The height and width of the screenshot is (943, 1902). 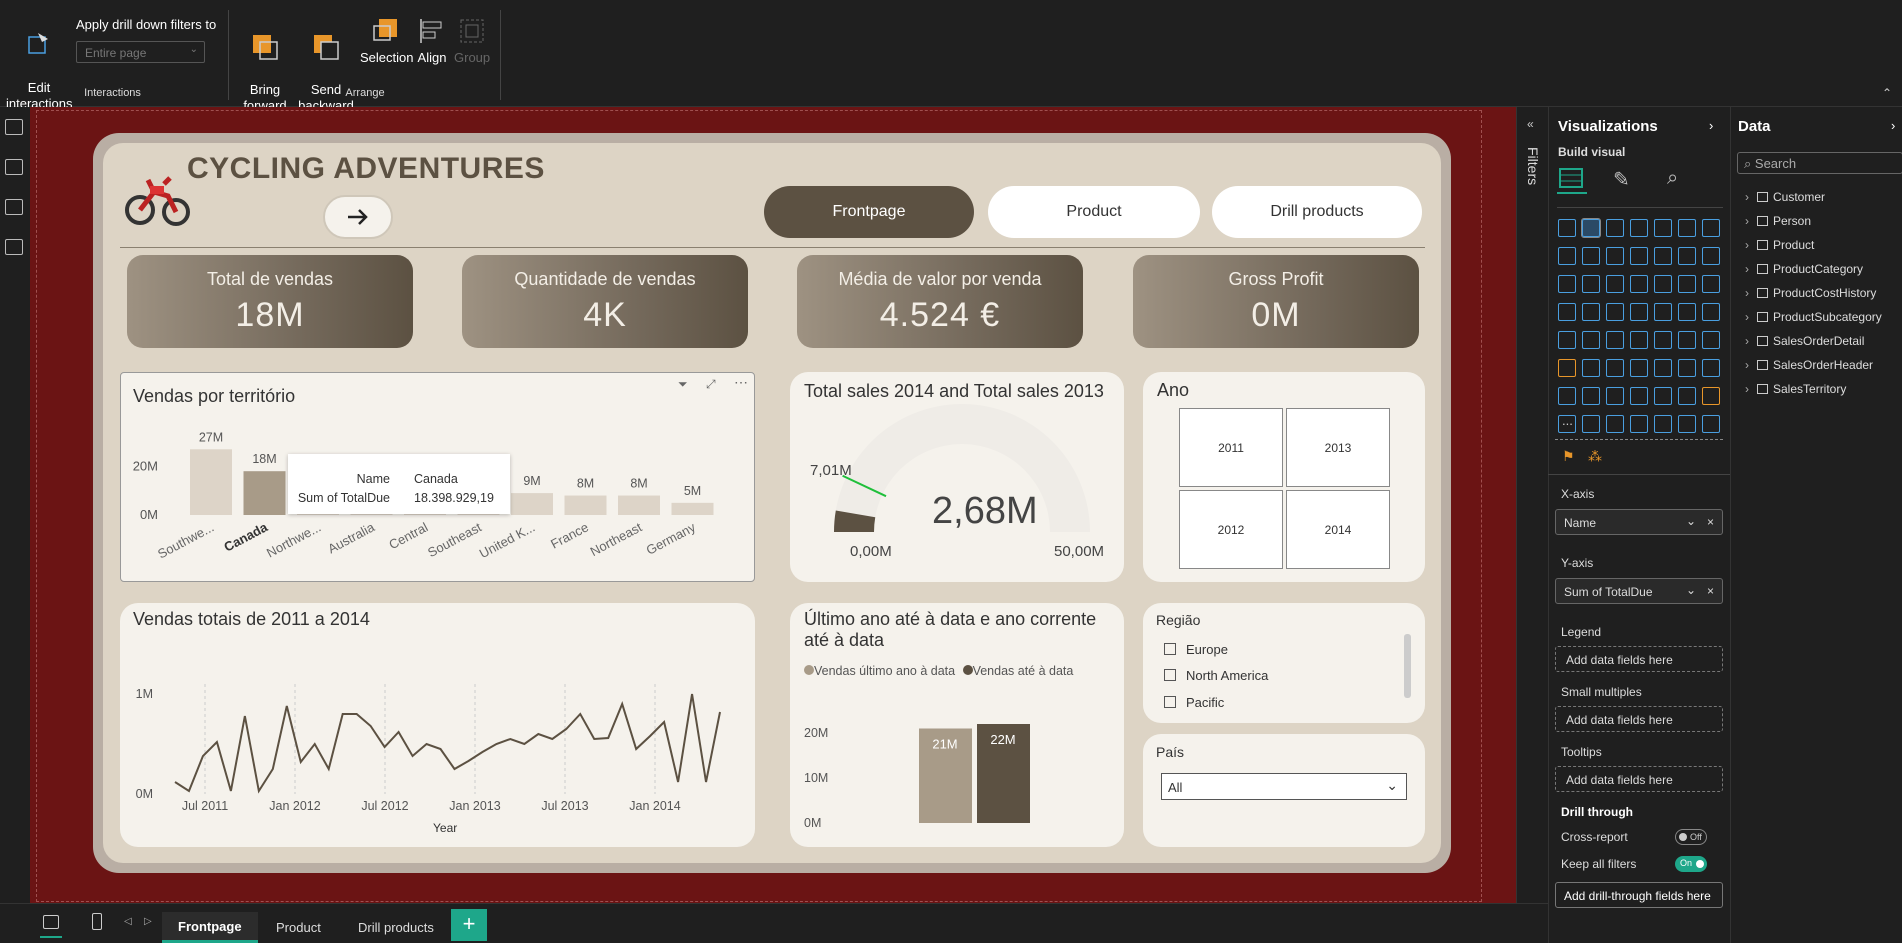 I want to click on collapse-data-icon: ›, so click(x=1893, y=125).